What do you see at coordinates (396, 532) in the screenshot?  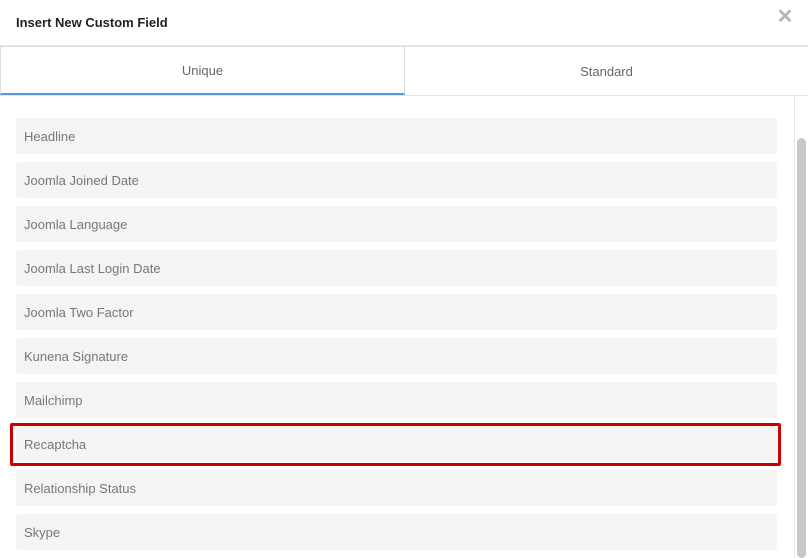 I see `field-item-skype: Skype` at bounding box center [396, 532].